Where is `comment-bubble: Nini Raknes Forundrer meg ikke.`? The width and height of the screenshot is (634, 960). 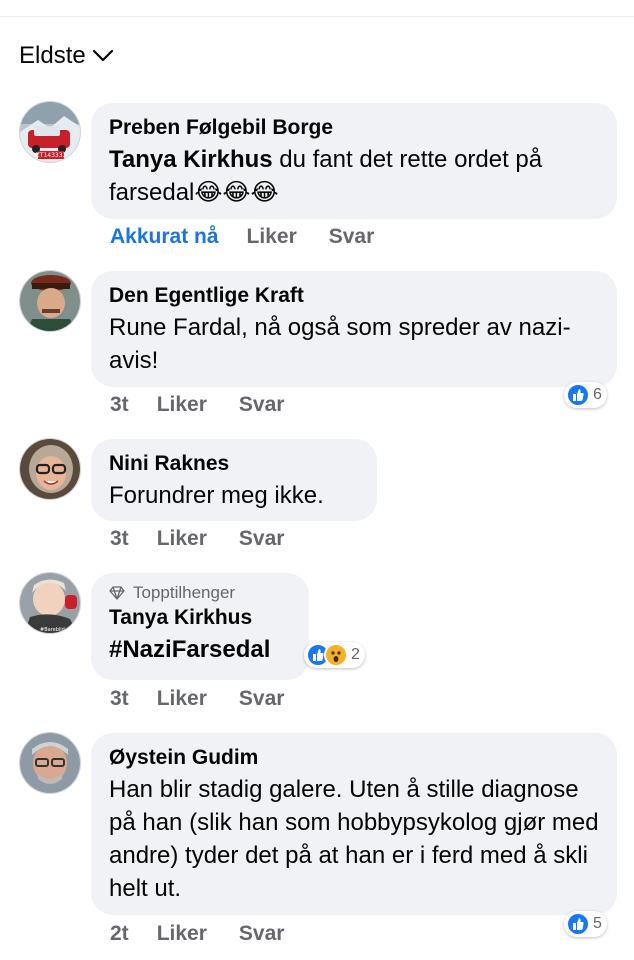 comment-bubble: Nini Raknes Forundrer meg ikke. is located at coordinates (234, 480).